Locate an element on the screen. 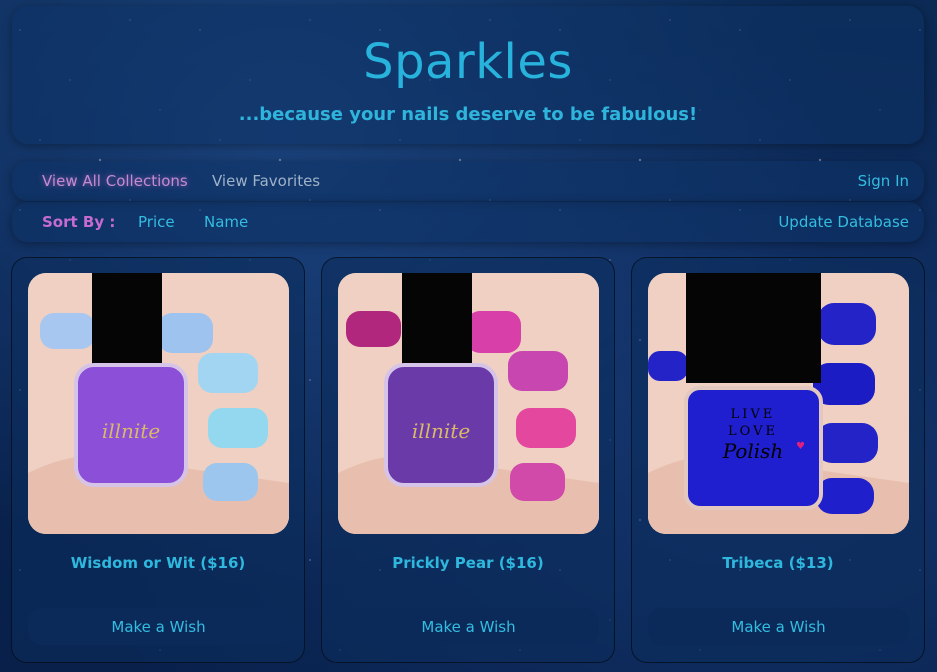 The image size is (937, 672). update-database-link: Update Database is located at coordinates (843, 222).